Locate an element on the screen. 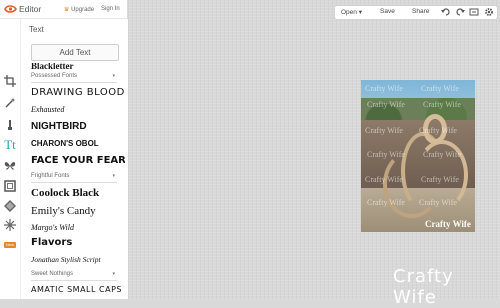 The height and width of the screenshot is (308, 500). texture-icon is located at coordinates (10, 206).